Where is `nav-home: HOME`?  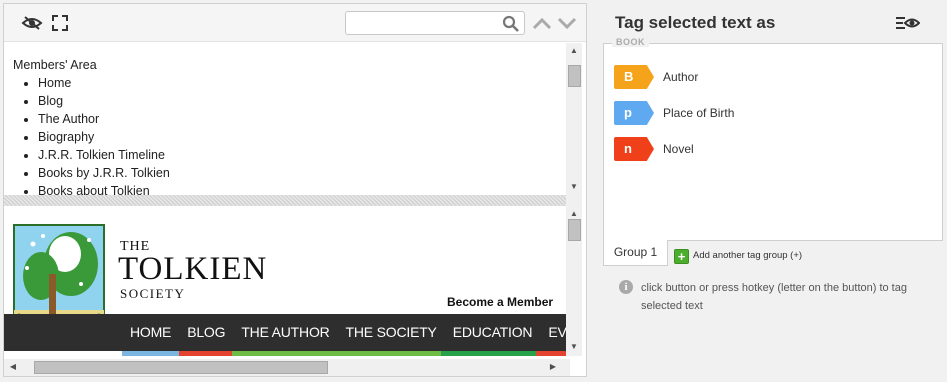
nav-home: HOME is located at coordinates (150, 332).